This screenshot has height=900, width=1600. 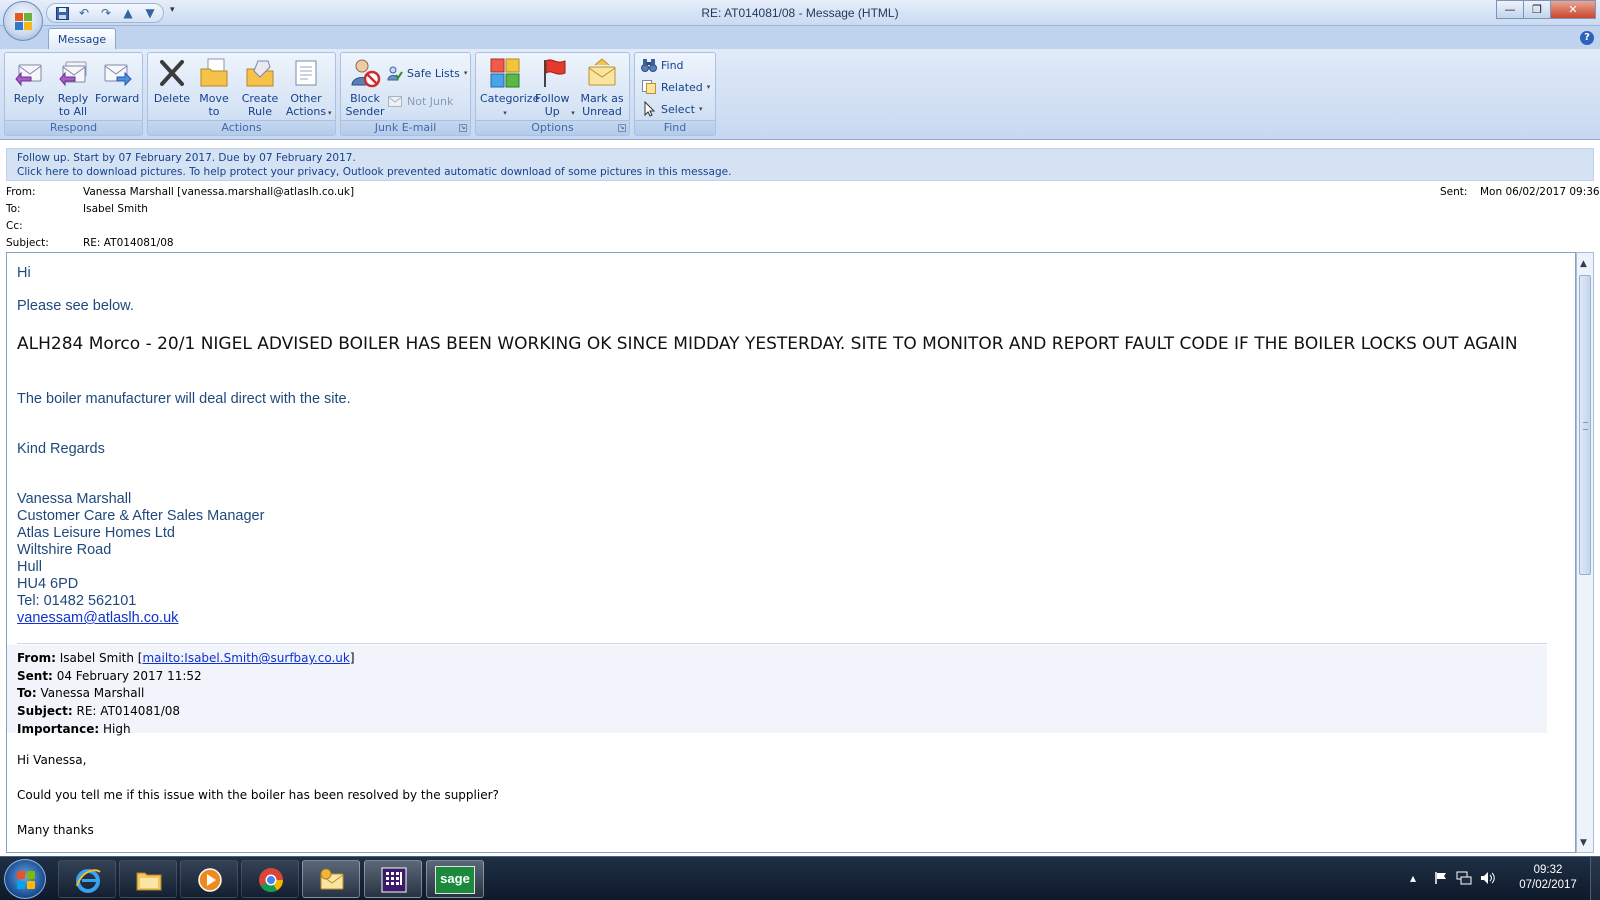 What do you see at coordinates (61, 449) in the screenshot?
I see `regards-text: Kind Regards` at bounding box center [61, 449].